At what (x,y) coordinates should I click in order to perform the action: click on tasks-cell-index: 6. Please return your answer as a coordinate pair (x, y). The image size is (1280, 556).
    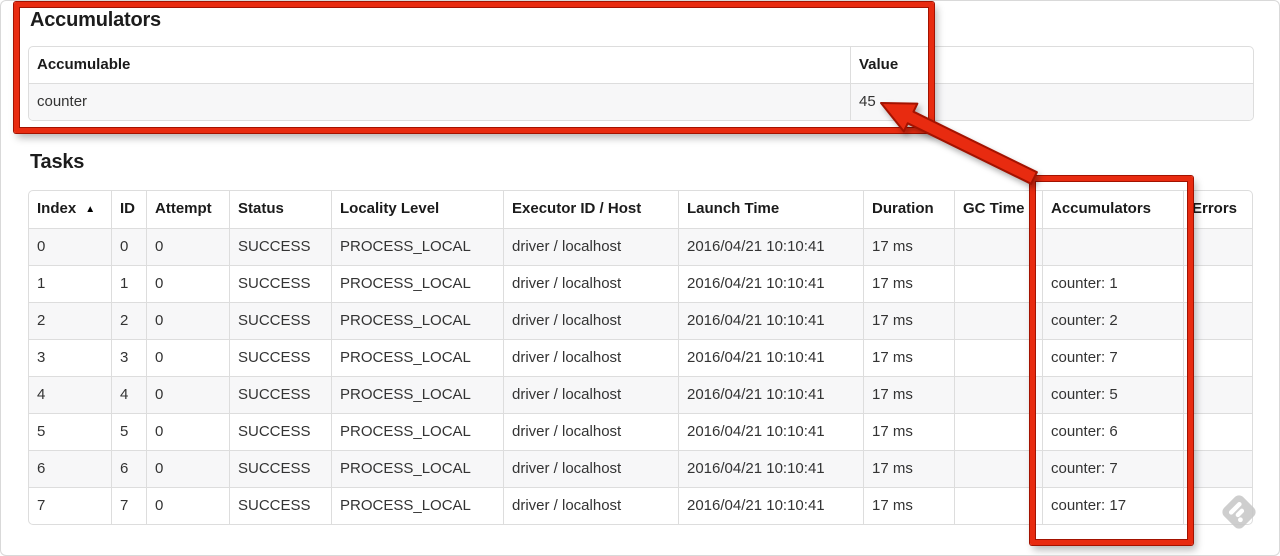
    Looking at the image, I should click on (70, 468).